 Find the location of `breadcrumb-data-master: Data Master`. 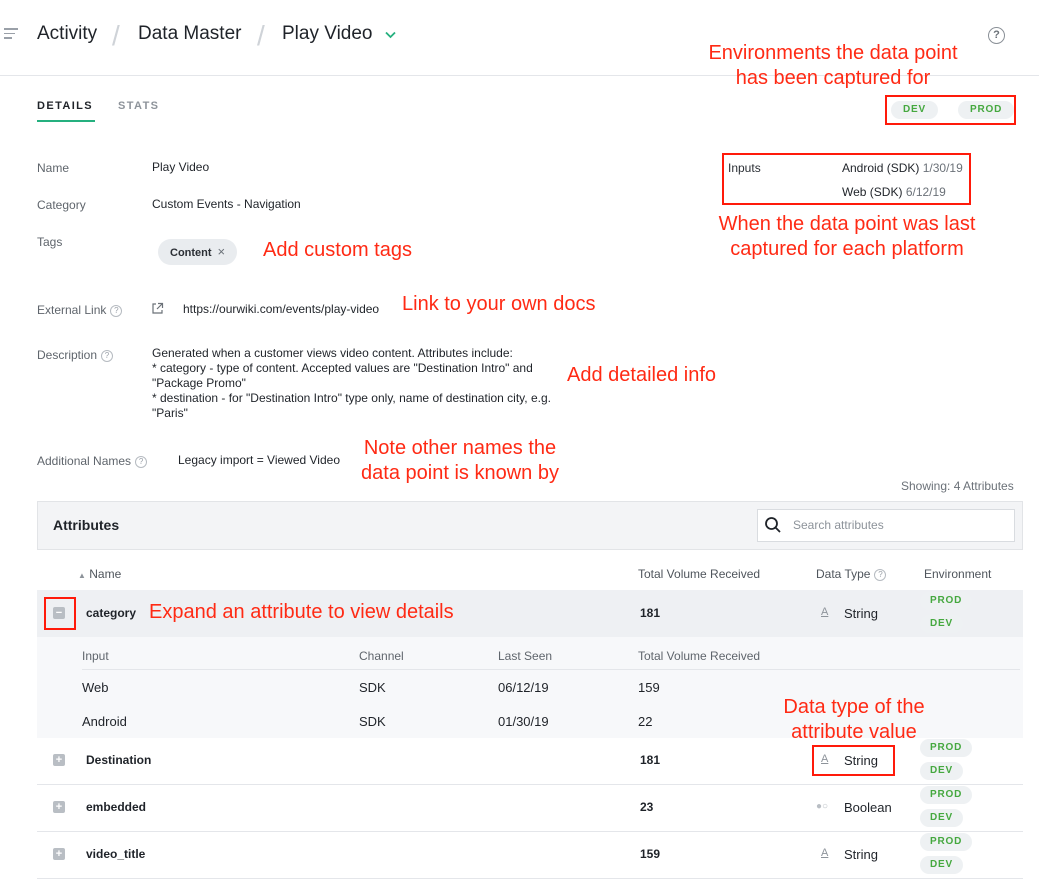

breadcrumb-data-master: Data Master is located at coordinates (189, 34).